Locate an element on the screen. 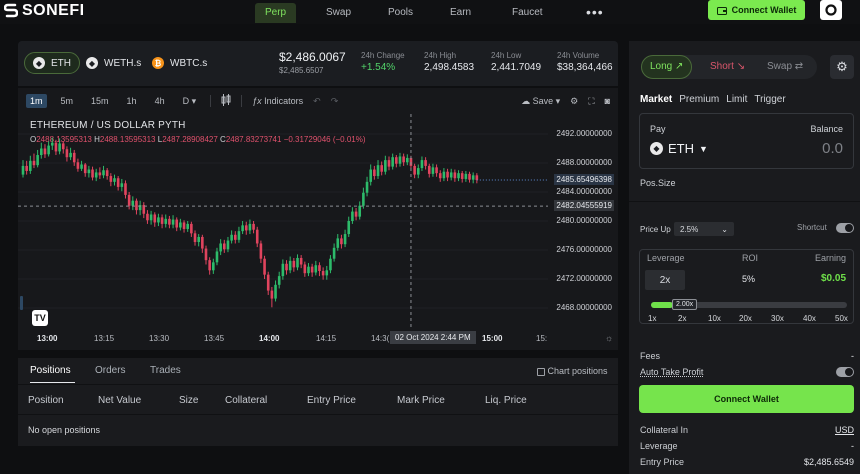 The image size is (860, 474). chart-positions-toggle: Chart positions is located at coordinates (572, 371).